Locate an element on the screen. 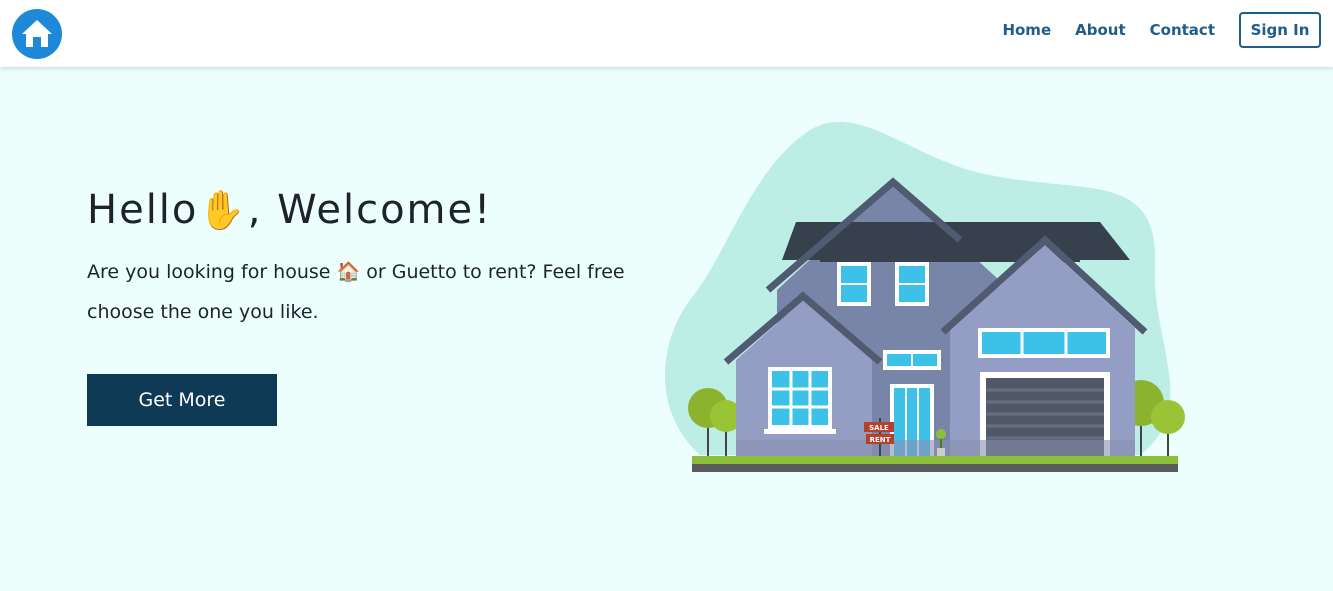 The width and height of the screenshot is (1333, 591). sign-sale-label: SALE is located at coordinates (879, 428).